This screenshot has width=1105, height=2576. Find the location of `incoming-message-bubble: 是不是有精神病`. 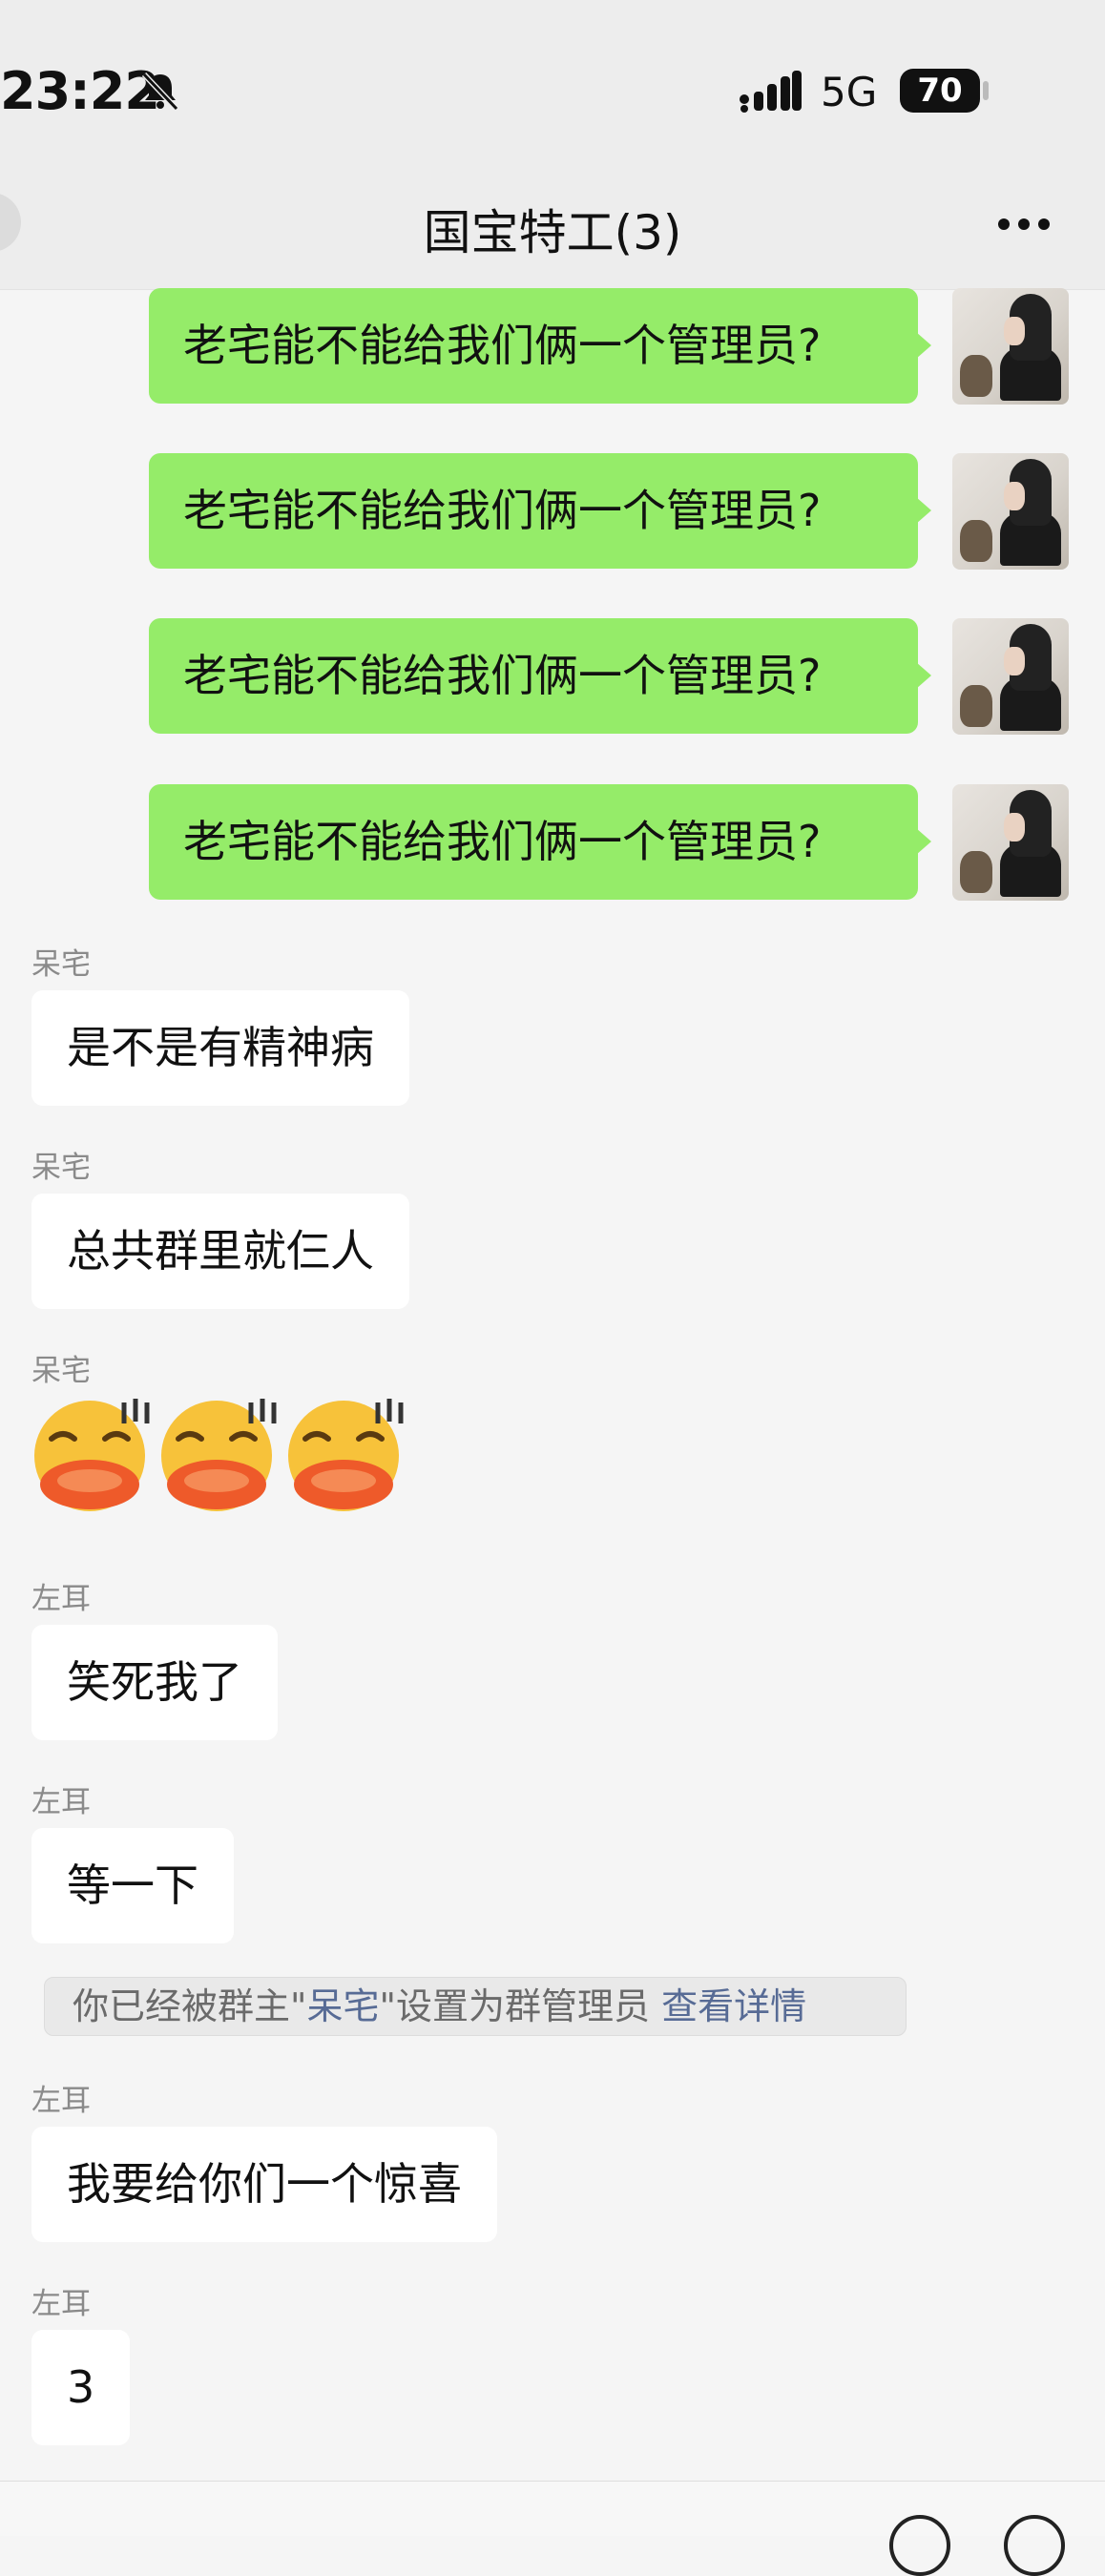

incoming-message-bubble: 是不是有精神病 is located at coordinates (220, 1048).